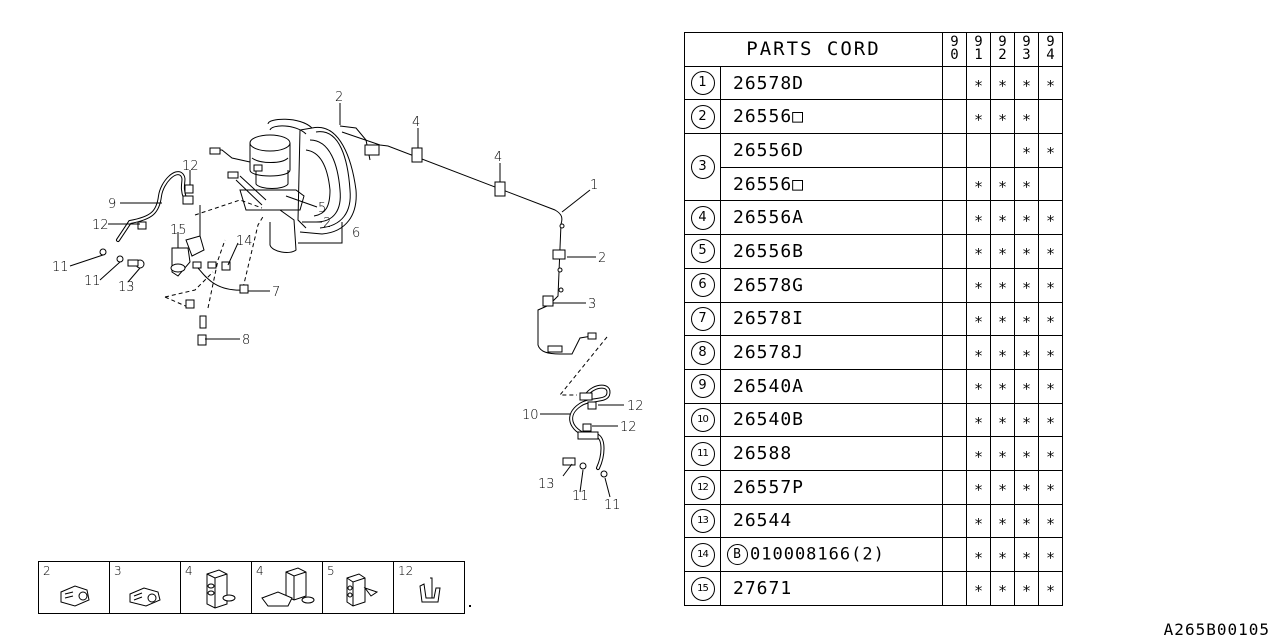 The width and height of the screenshot is (1280, 640). What do you see at coordinates (702, 521) in the screenshot?
I see `ref-number-circle: 13` at bounding box center [702, 521].